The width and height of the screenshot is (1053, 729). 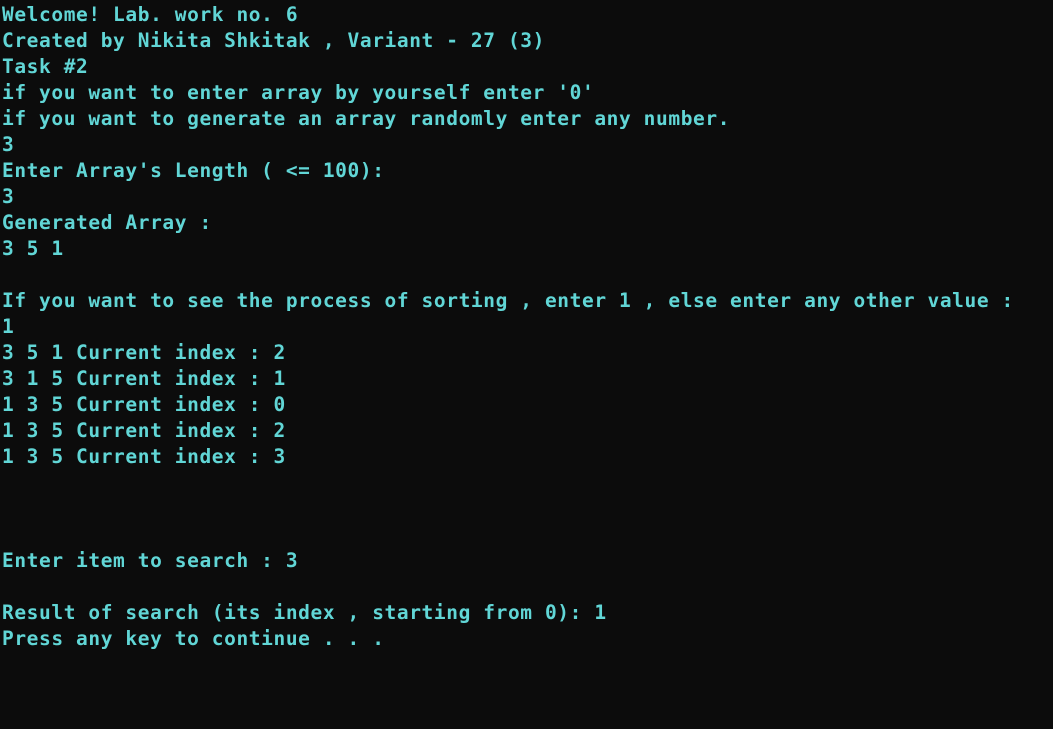 What do you see at coordinates (150, 14) in the screenshot?
I see `console-line-welcome: Welcome! Lab. work no. 6` at bounding box center [150, 14].